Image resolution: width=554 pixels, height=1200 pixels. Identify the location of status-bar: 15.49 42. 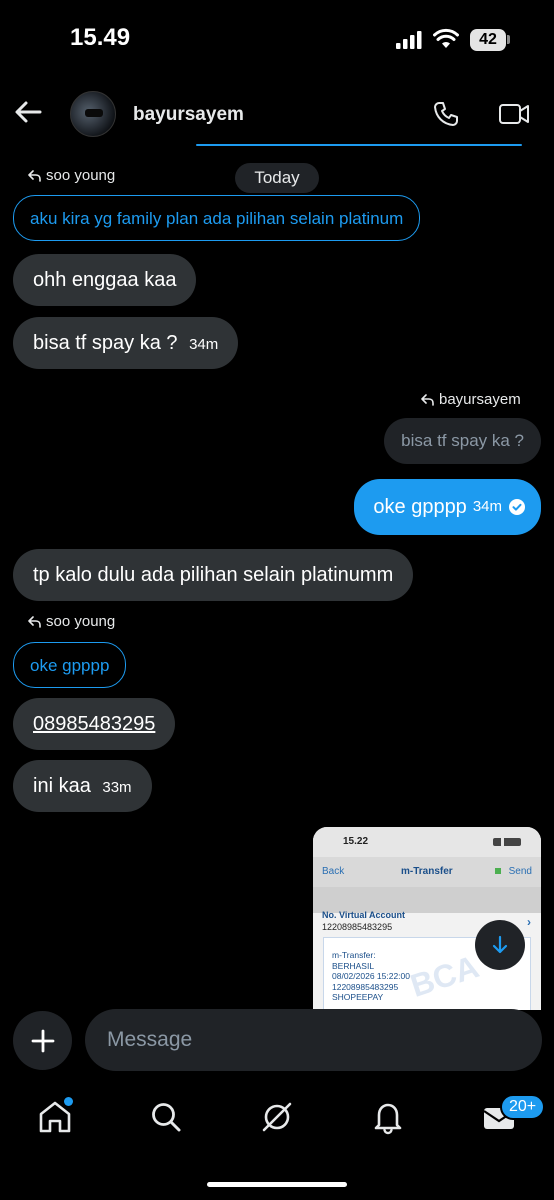
(277, 40).